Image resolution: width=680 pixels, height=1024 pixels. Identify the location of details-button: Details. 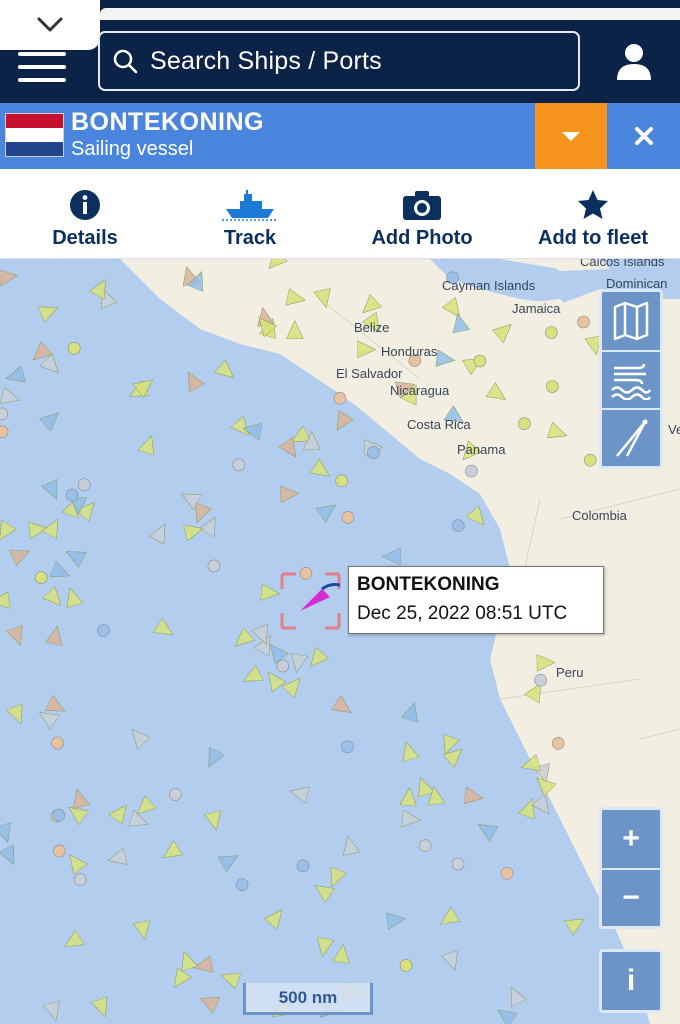
(85, 214).